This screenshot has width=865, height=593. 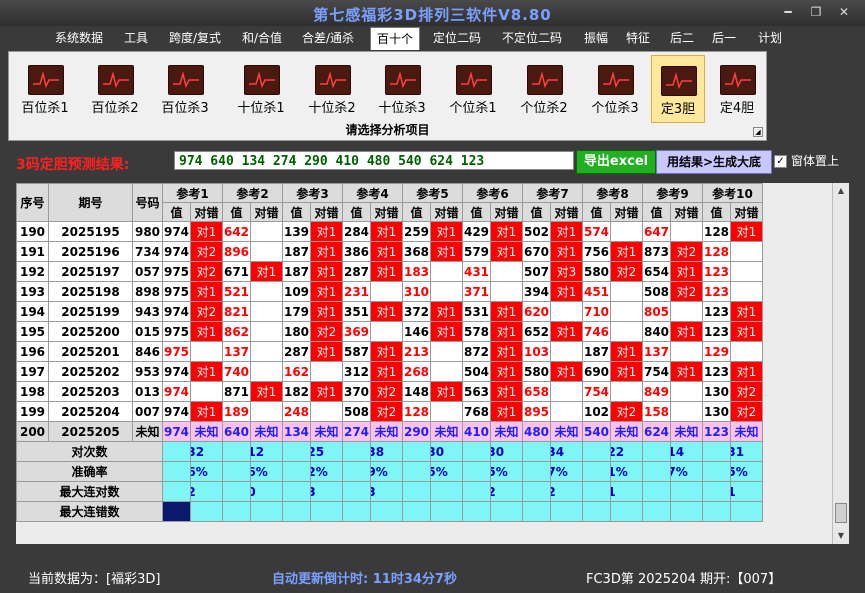 What do you see at coordinates (770, 38) in the screenshot?
I see `menu-item-12: 计划` at bounding box center [770, 38].